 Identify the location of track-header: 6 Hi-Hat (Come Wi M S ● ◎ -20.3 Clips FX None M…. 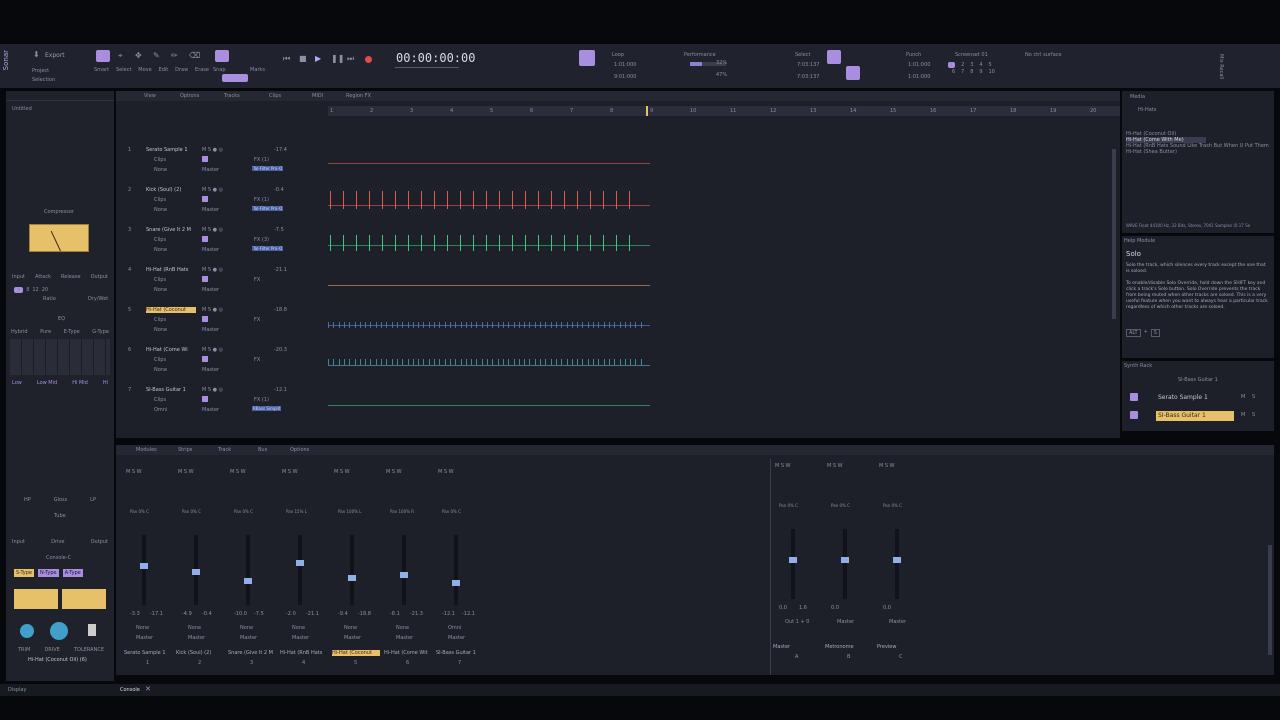
(215, 365).